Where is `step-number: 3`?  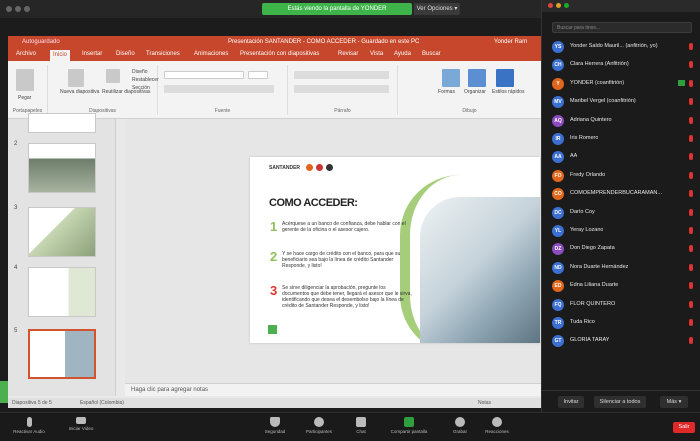
step-number: 3 is located at coordinates (274, 290).